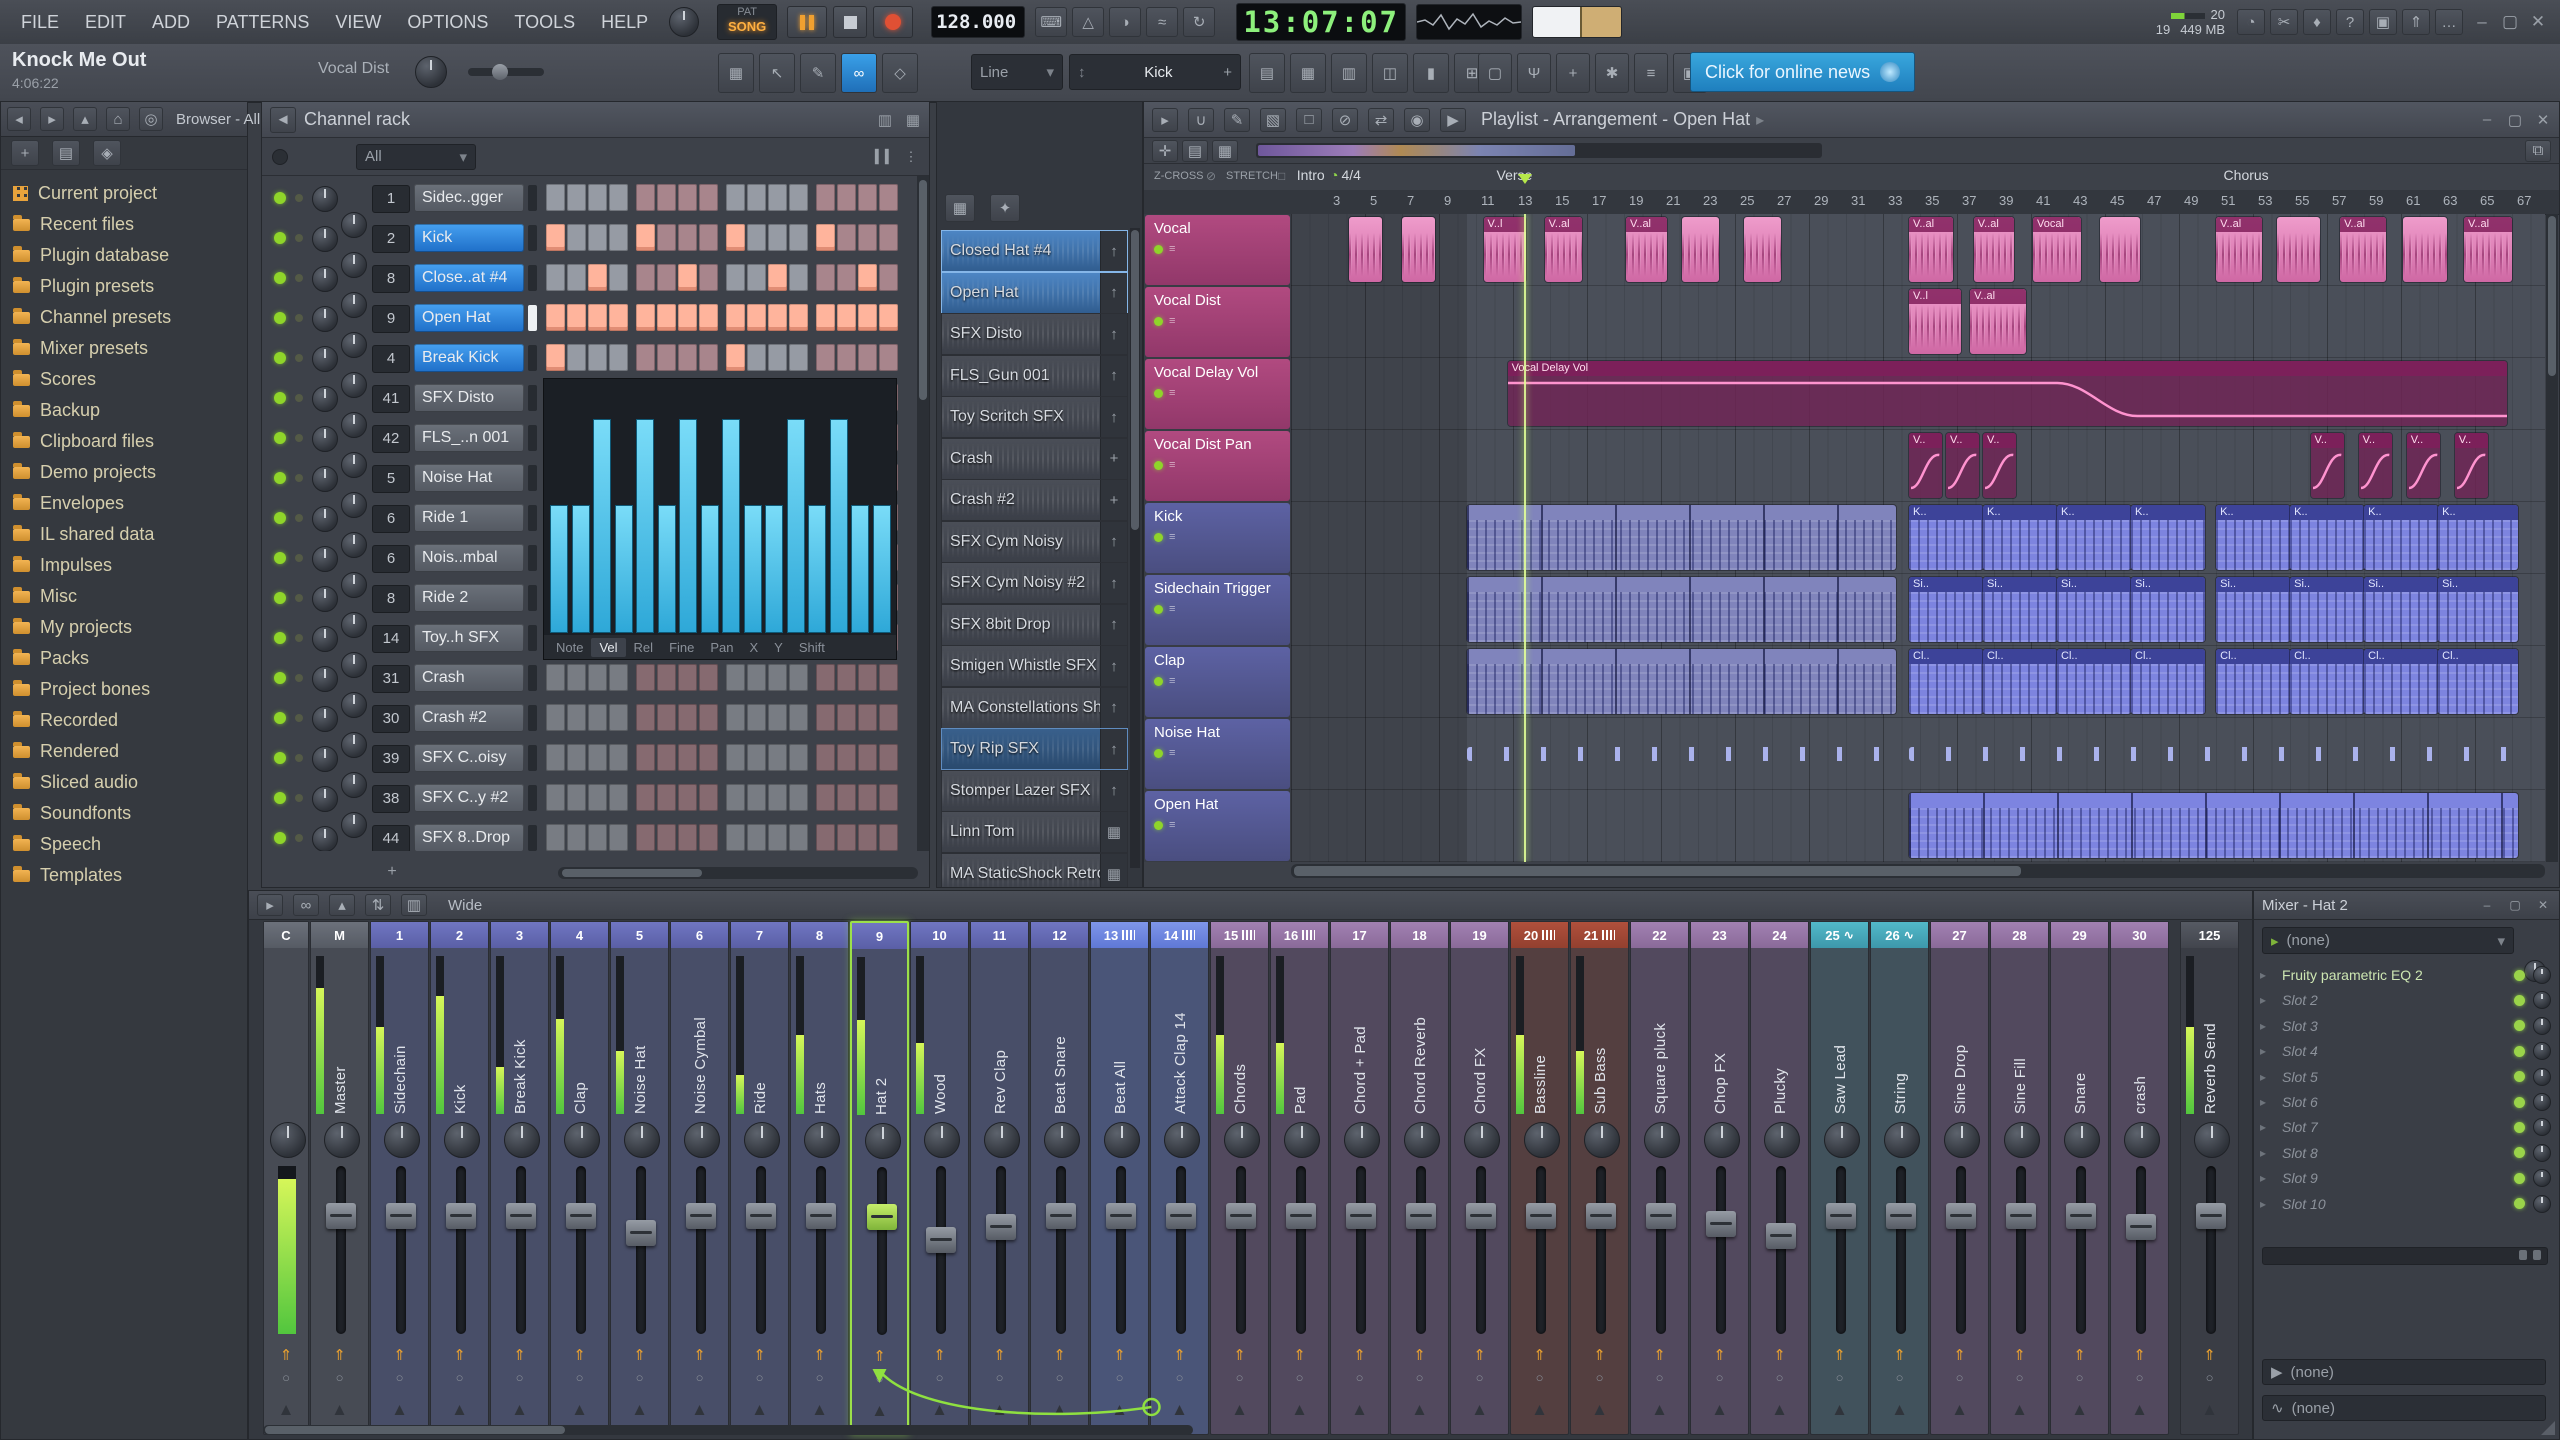 The width and height of the screenshot is (2560, 1440). Describe the element at coordinates (900, 73) in the screenshot. I see `remote-icon: ◇` at that location.